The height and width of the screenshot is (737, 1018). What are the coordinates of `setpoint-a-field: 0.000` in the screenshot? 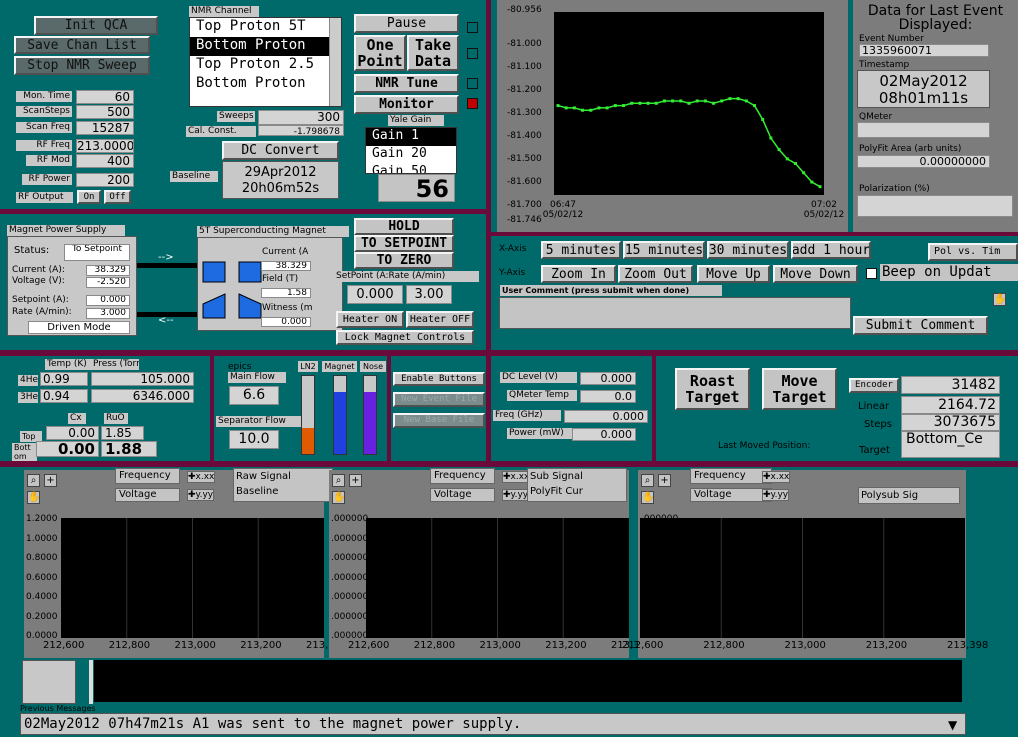 It's located at (375, 294).